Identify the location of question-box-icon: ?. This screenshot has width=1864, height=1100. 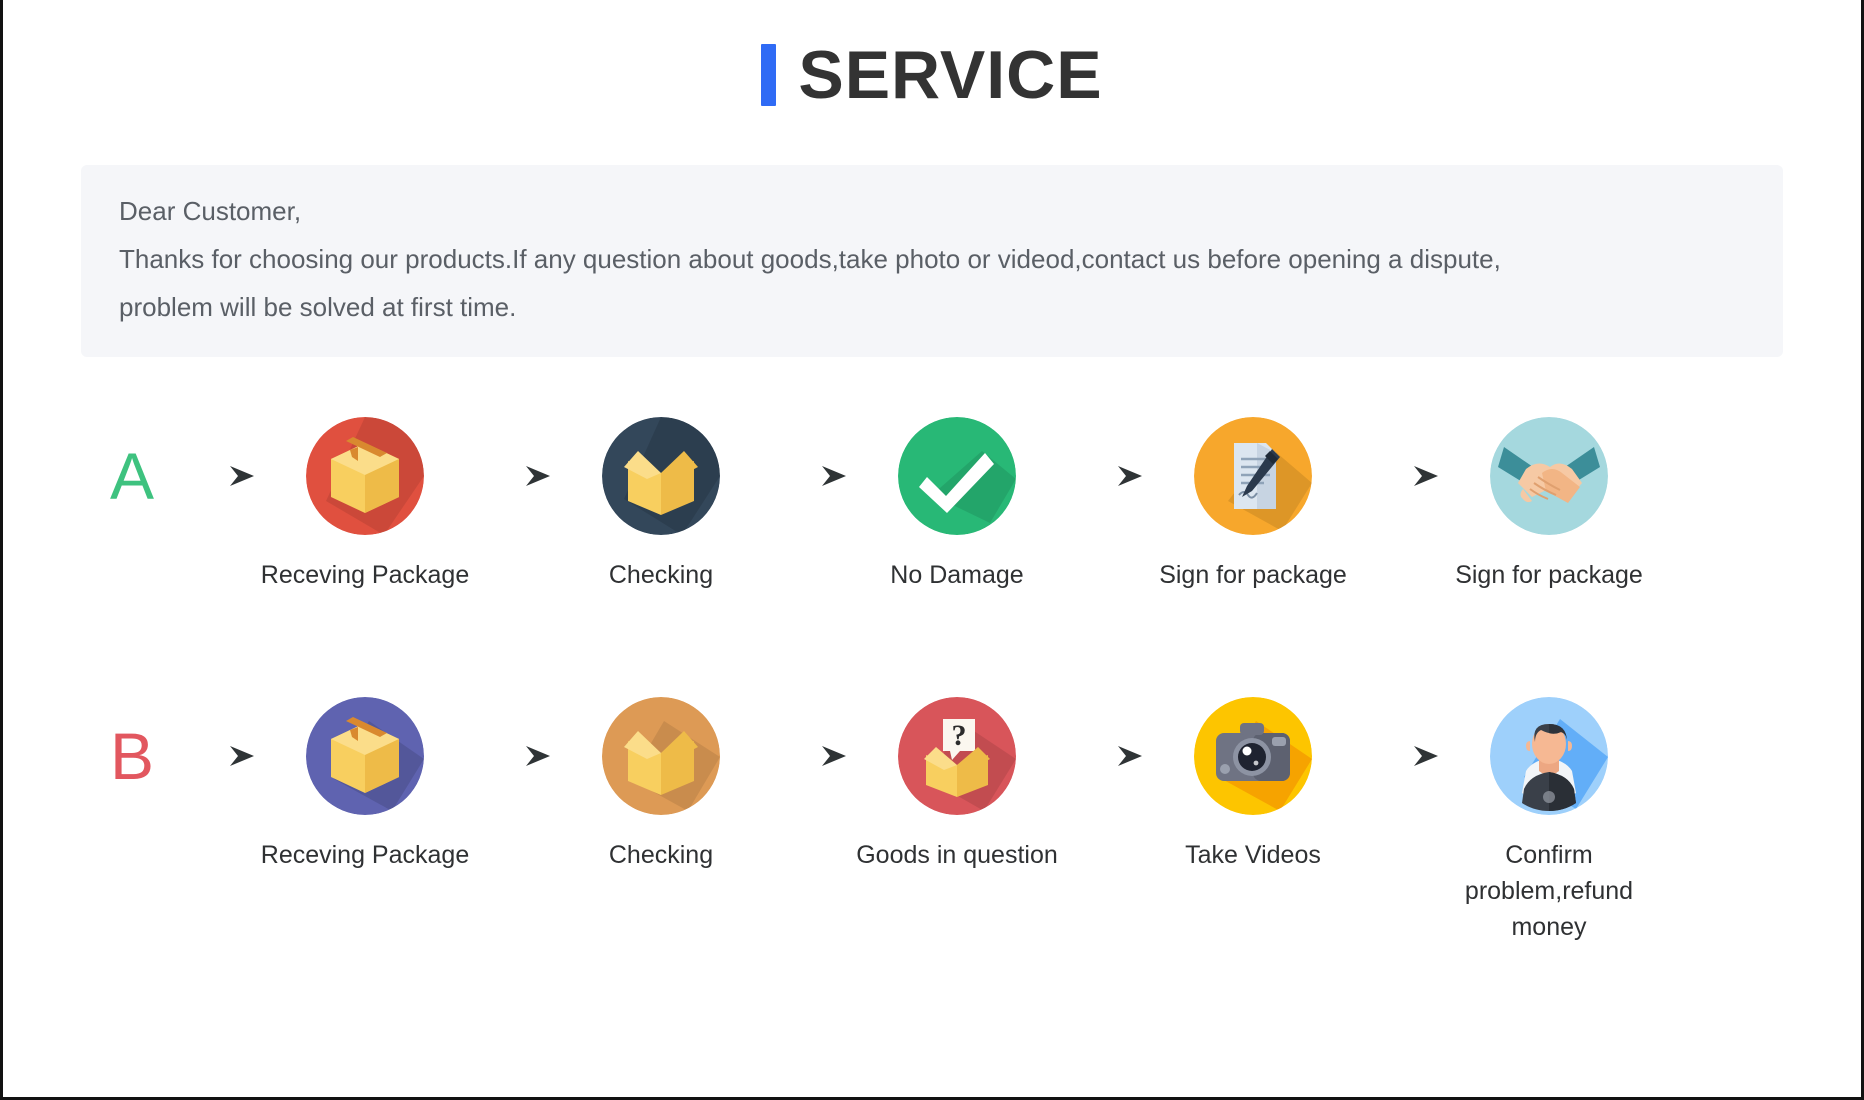
(957, 756).